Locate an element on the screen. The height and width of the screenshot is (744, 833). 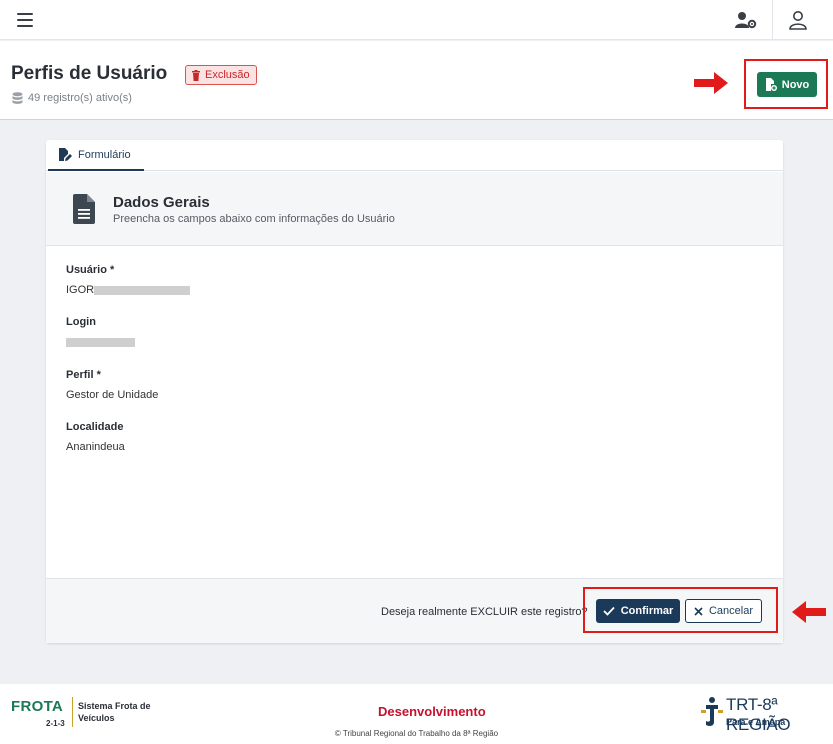
logo-divider is located at coordinates (72, 712).